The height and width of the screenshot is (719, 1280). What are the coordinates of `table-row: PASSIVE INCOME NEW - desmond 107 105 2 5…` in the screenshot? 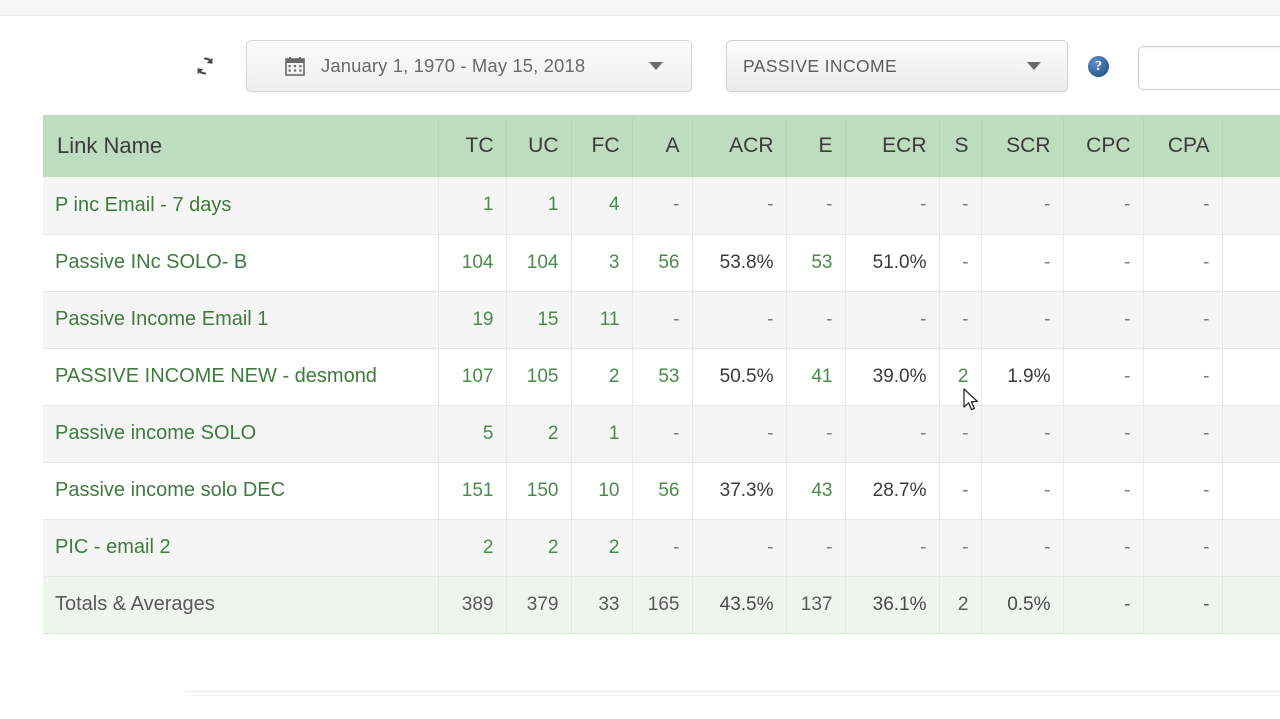 It's located at (661, 376).